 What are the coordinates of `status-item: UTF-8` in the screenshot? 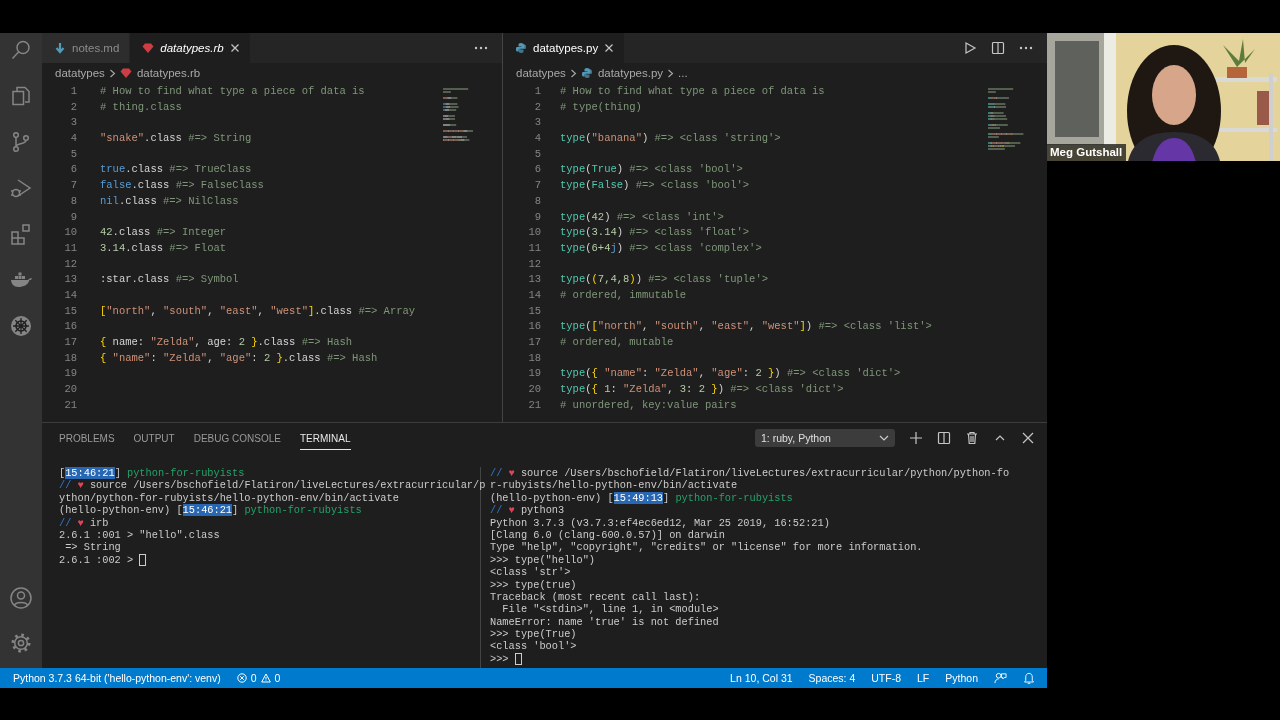 It's located at (886, 678).